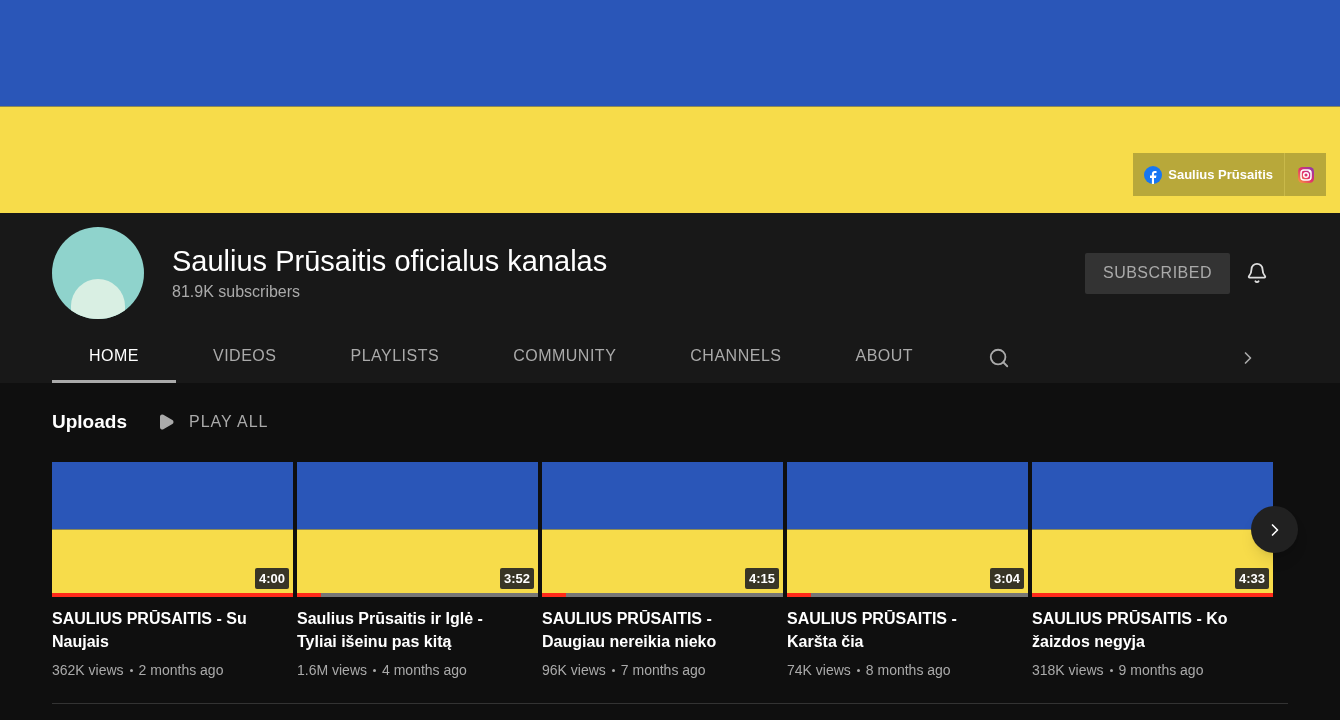  I want to click on camera-icon, so click(1305, 174).